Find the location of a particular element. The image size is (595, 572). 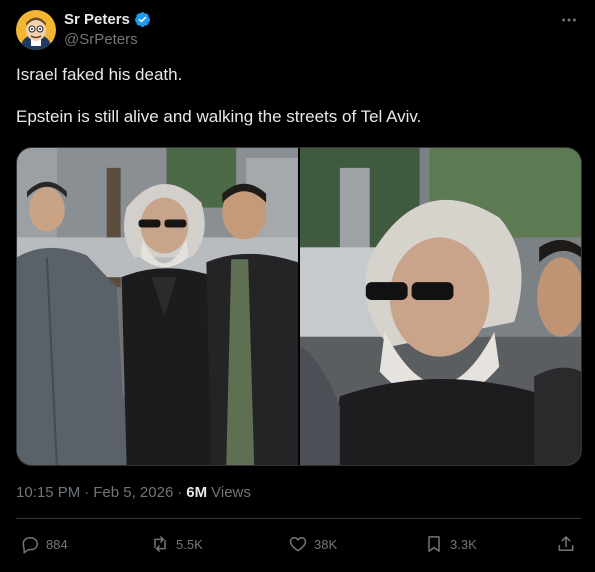

tweet-line-1: Israel faked his death. is located at coordinates (99, 74).